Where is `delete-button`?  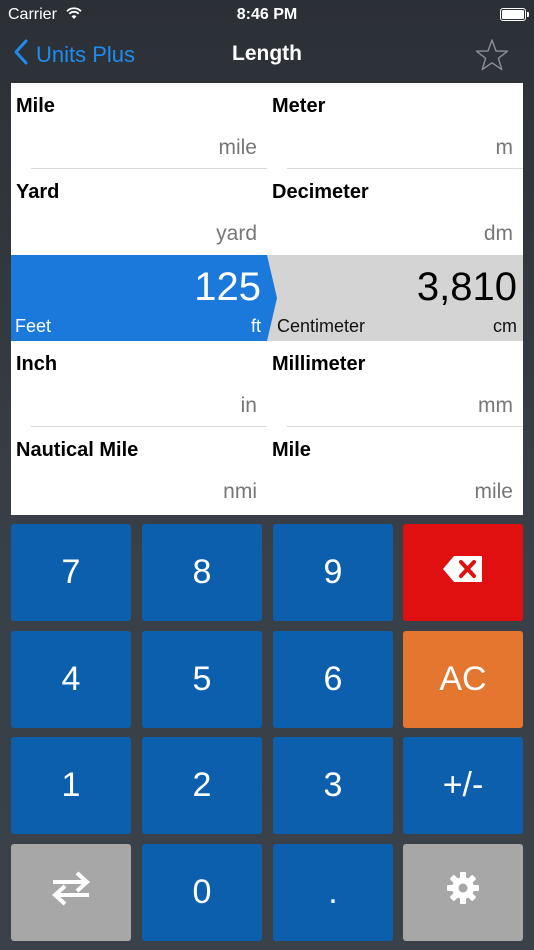 delete-button is located at coordinates (463, 572).